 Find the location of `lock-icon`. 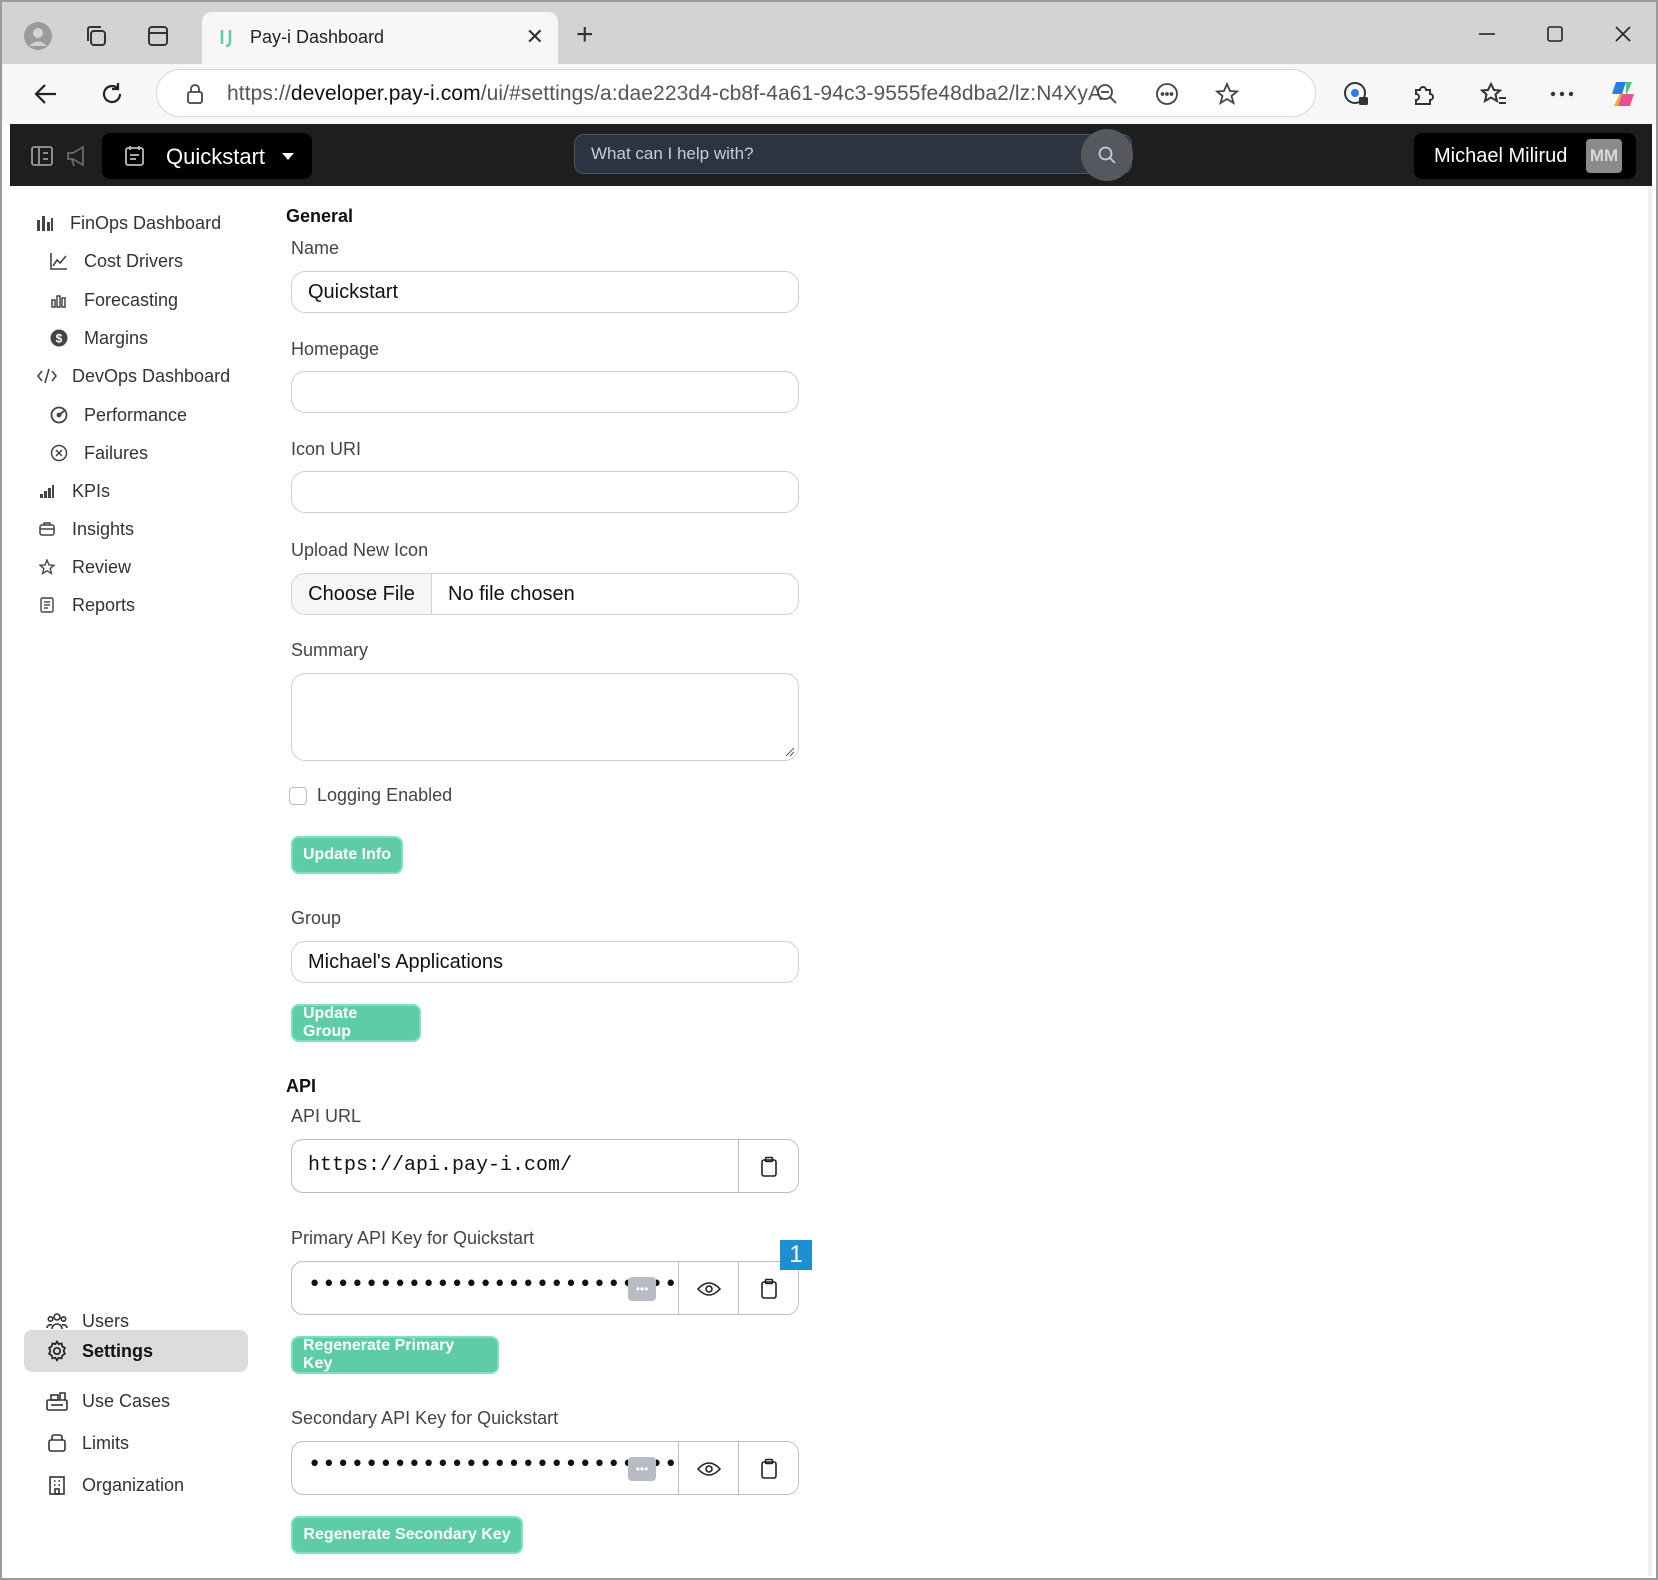

lock-icon is located at coordinates (195, 94).